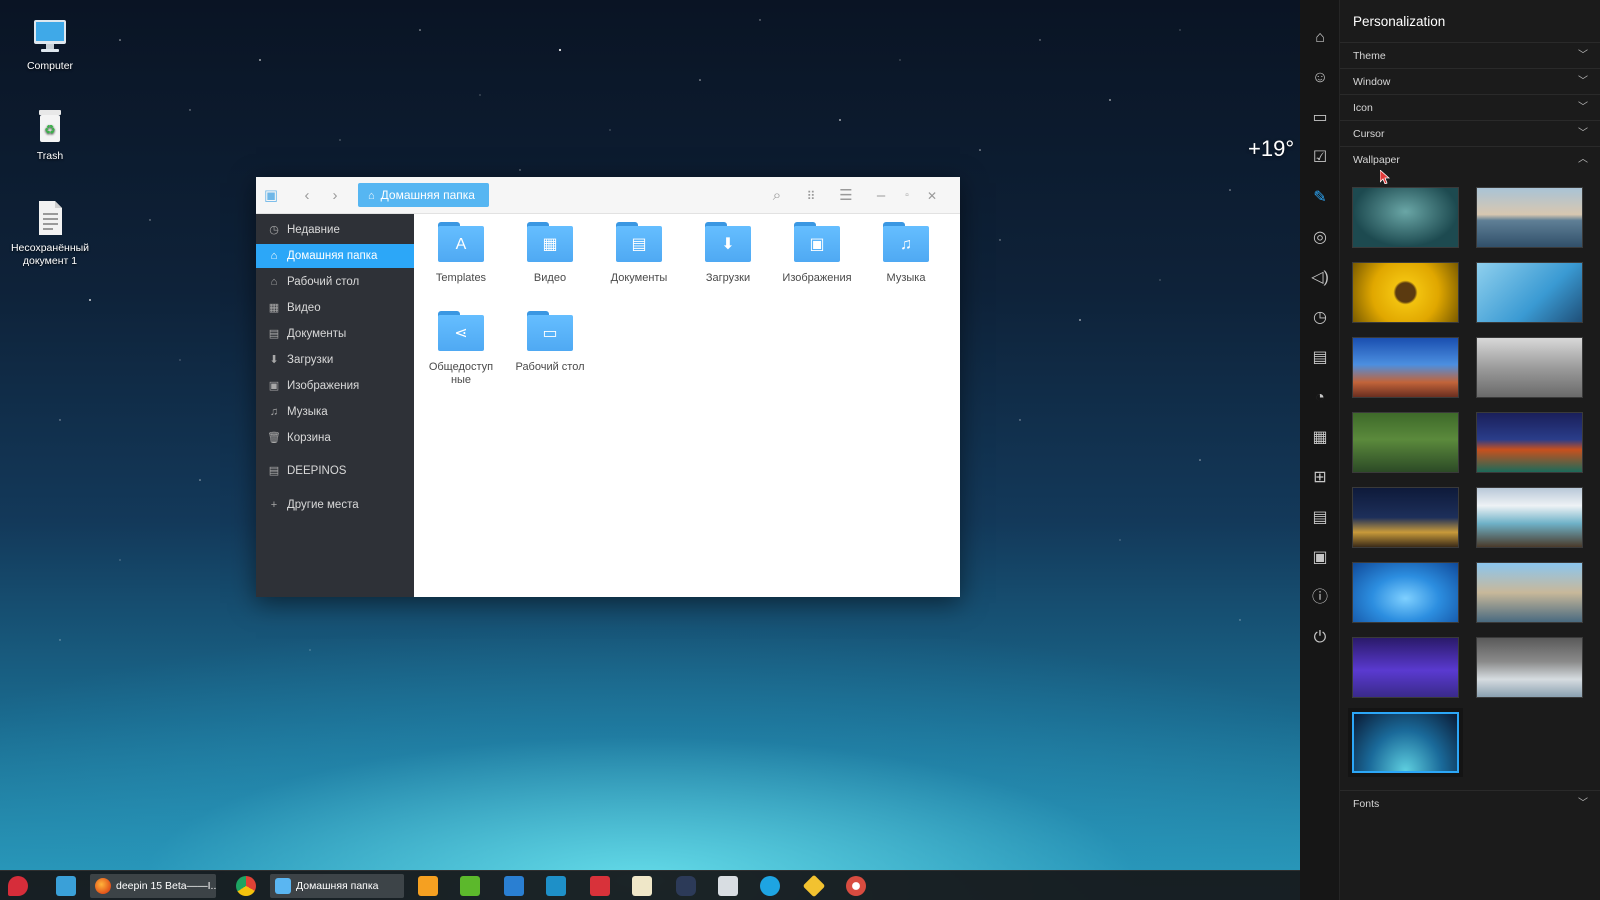 The width and height of the screenshot is (1600, 900). Describe the element at coordinates (335, 360) in the screenshot. I see `sidebar-item-downloads: ⬇ Загрузки` at that location.